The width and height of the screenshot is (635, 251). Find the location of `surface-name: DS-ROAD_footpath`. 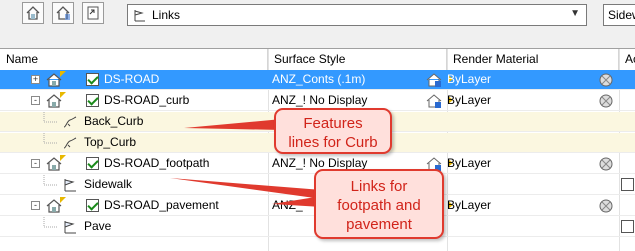

surface-name: DS-ROAD_footpath is located at coordinates (156, 164).